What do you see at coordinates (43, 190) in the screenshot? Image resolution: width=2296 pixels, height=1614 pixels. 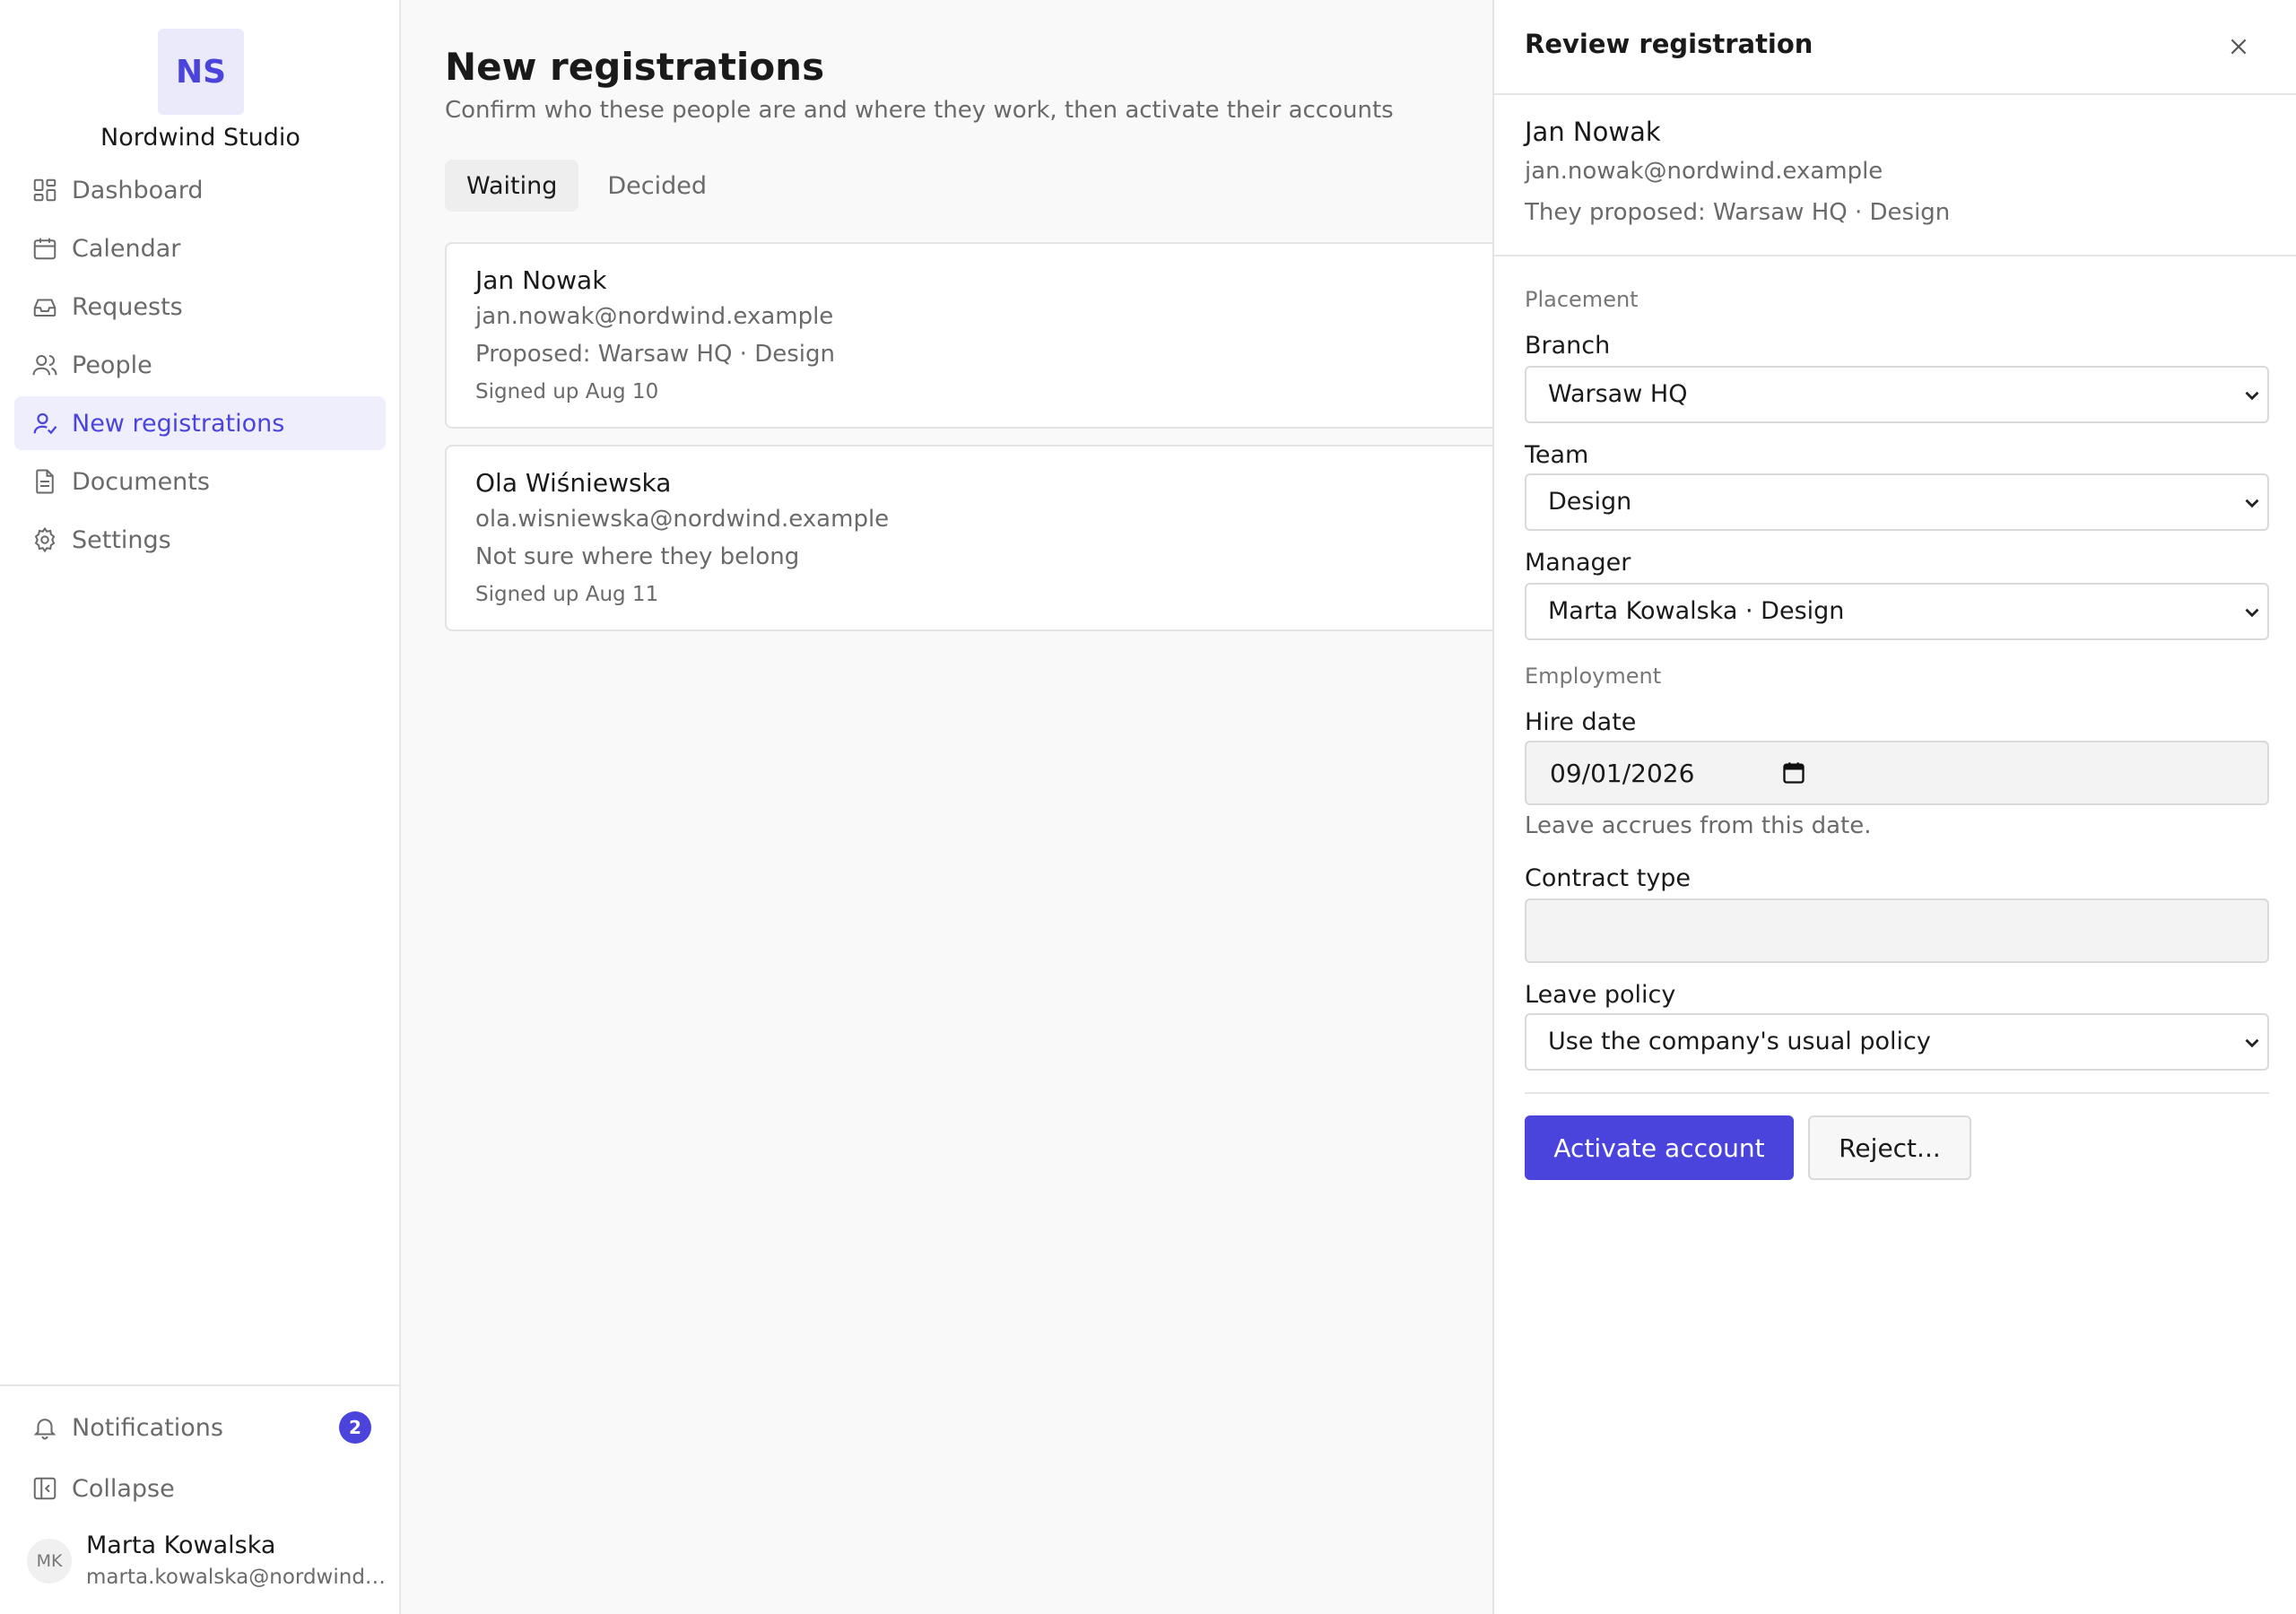 I see `dashboard-icon` at bounding box center [43, 190].